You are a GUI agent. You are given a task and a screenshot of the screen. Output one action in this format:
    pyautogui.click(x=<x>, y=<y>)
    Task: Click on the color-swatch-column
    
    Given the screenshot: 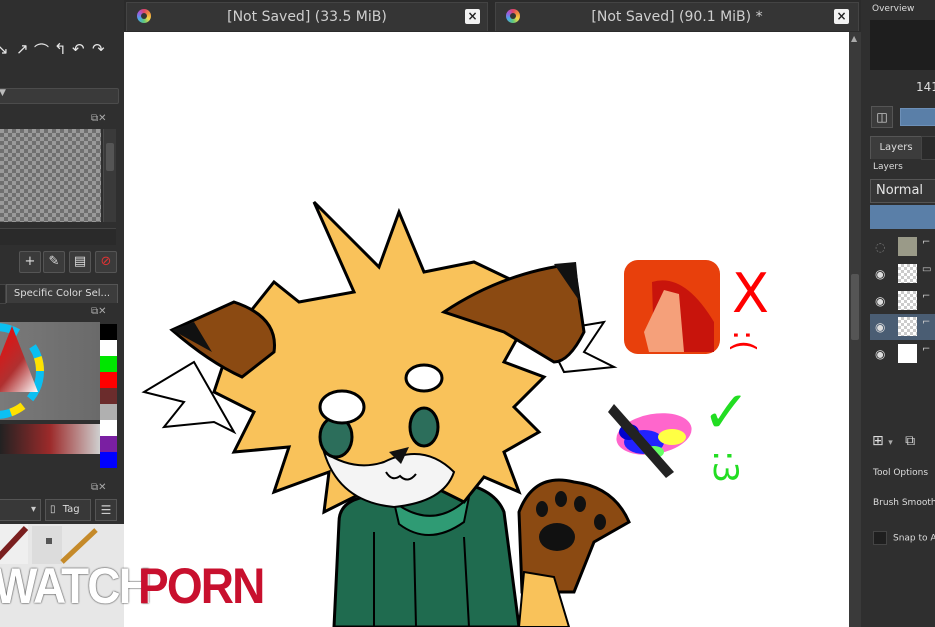 What is the action you would take?
    pyautogui.click(x=108, y=396)
    